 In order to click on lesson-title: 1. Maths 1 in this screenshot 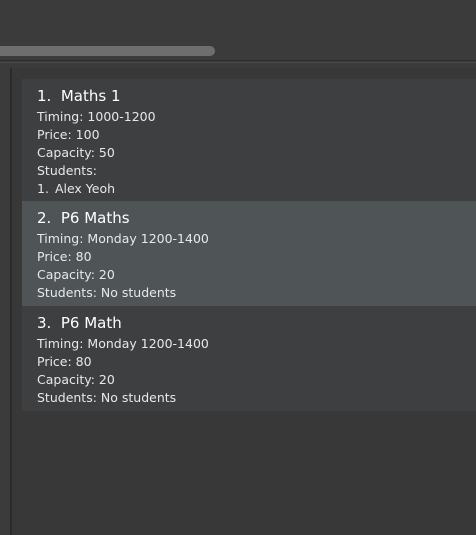, I will do `click(256, 96)`.